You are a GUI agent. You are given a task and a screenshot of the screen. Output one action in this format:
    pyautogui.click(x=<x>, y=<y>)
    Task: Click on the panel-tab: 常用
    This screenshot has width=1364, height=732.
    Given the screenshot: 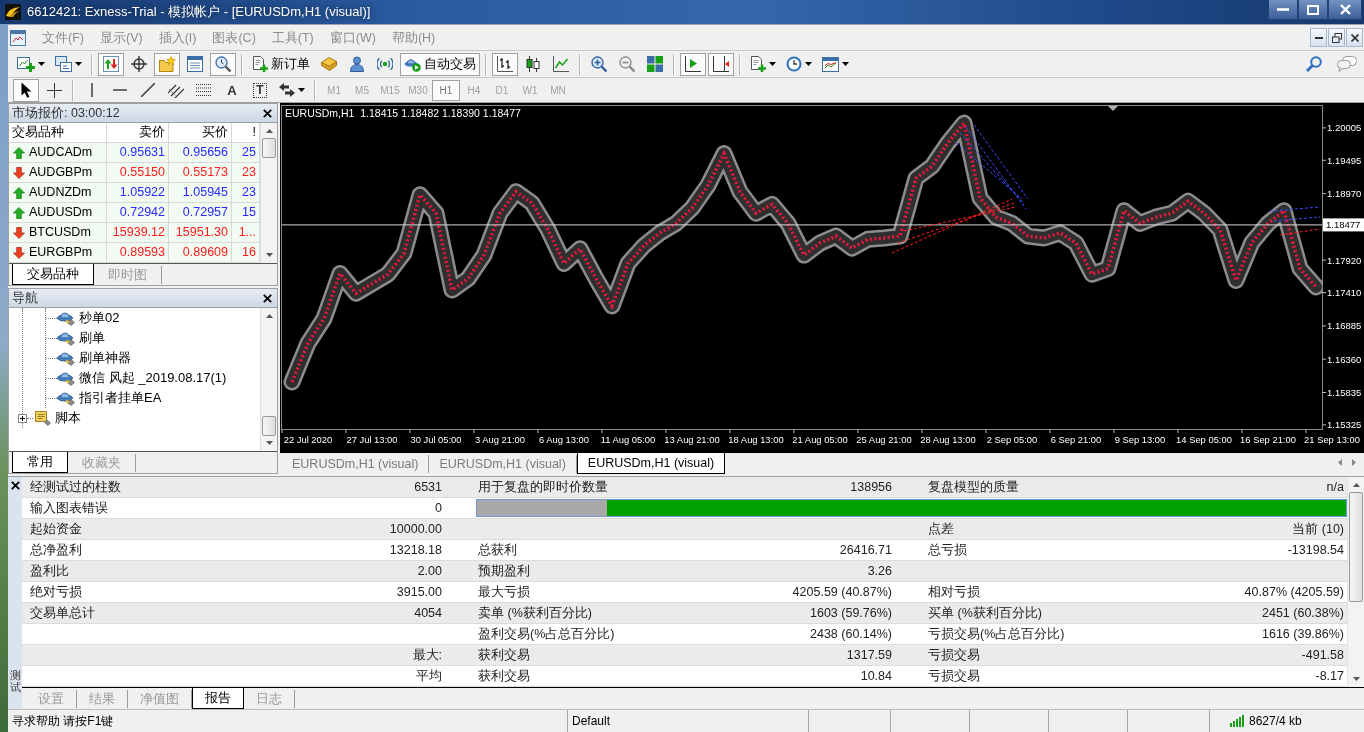 What is the action you would take?
    pyautogui.click(x=40, y=462)
    